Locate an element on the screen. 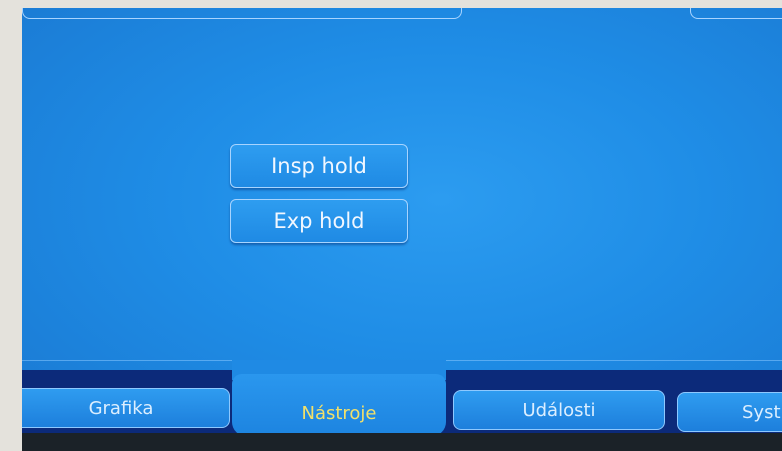 The image size is (782, 451). tab-grafika: Grafika is located at coordinates (126, 408).